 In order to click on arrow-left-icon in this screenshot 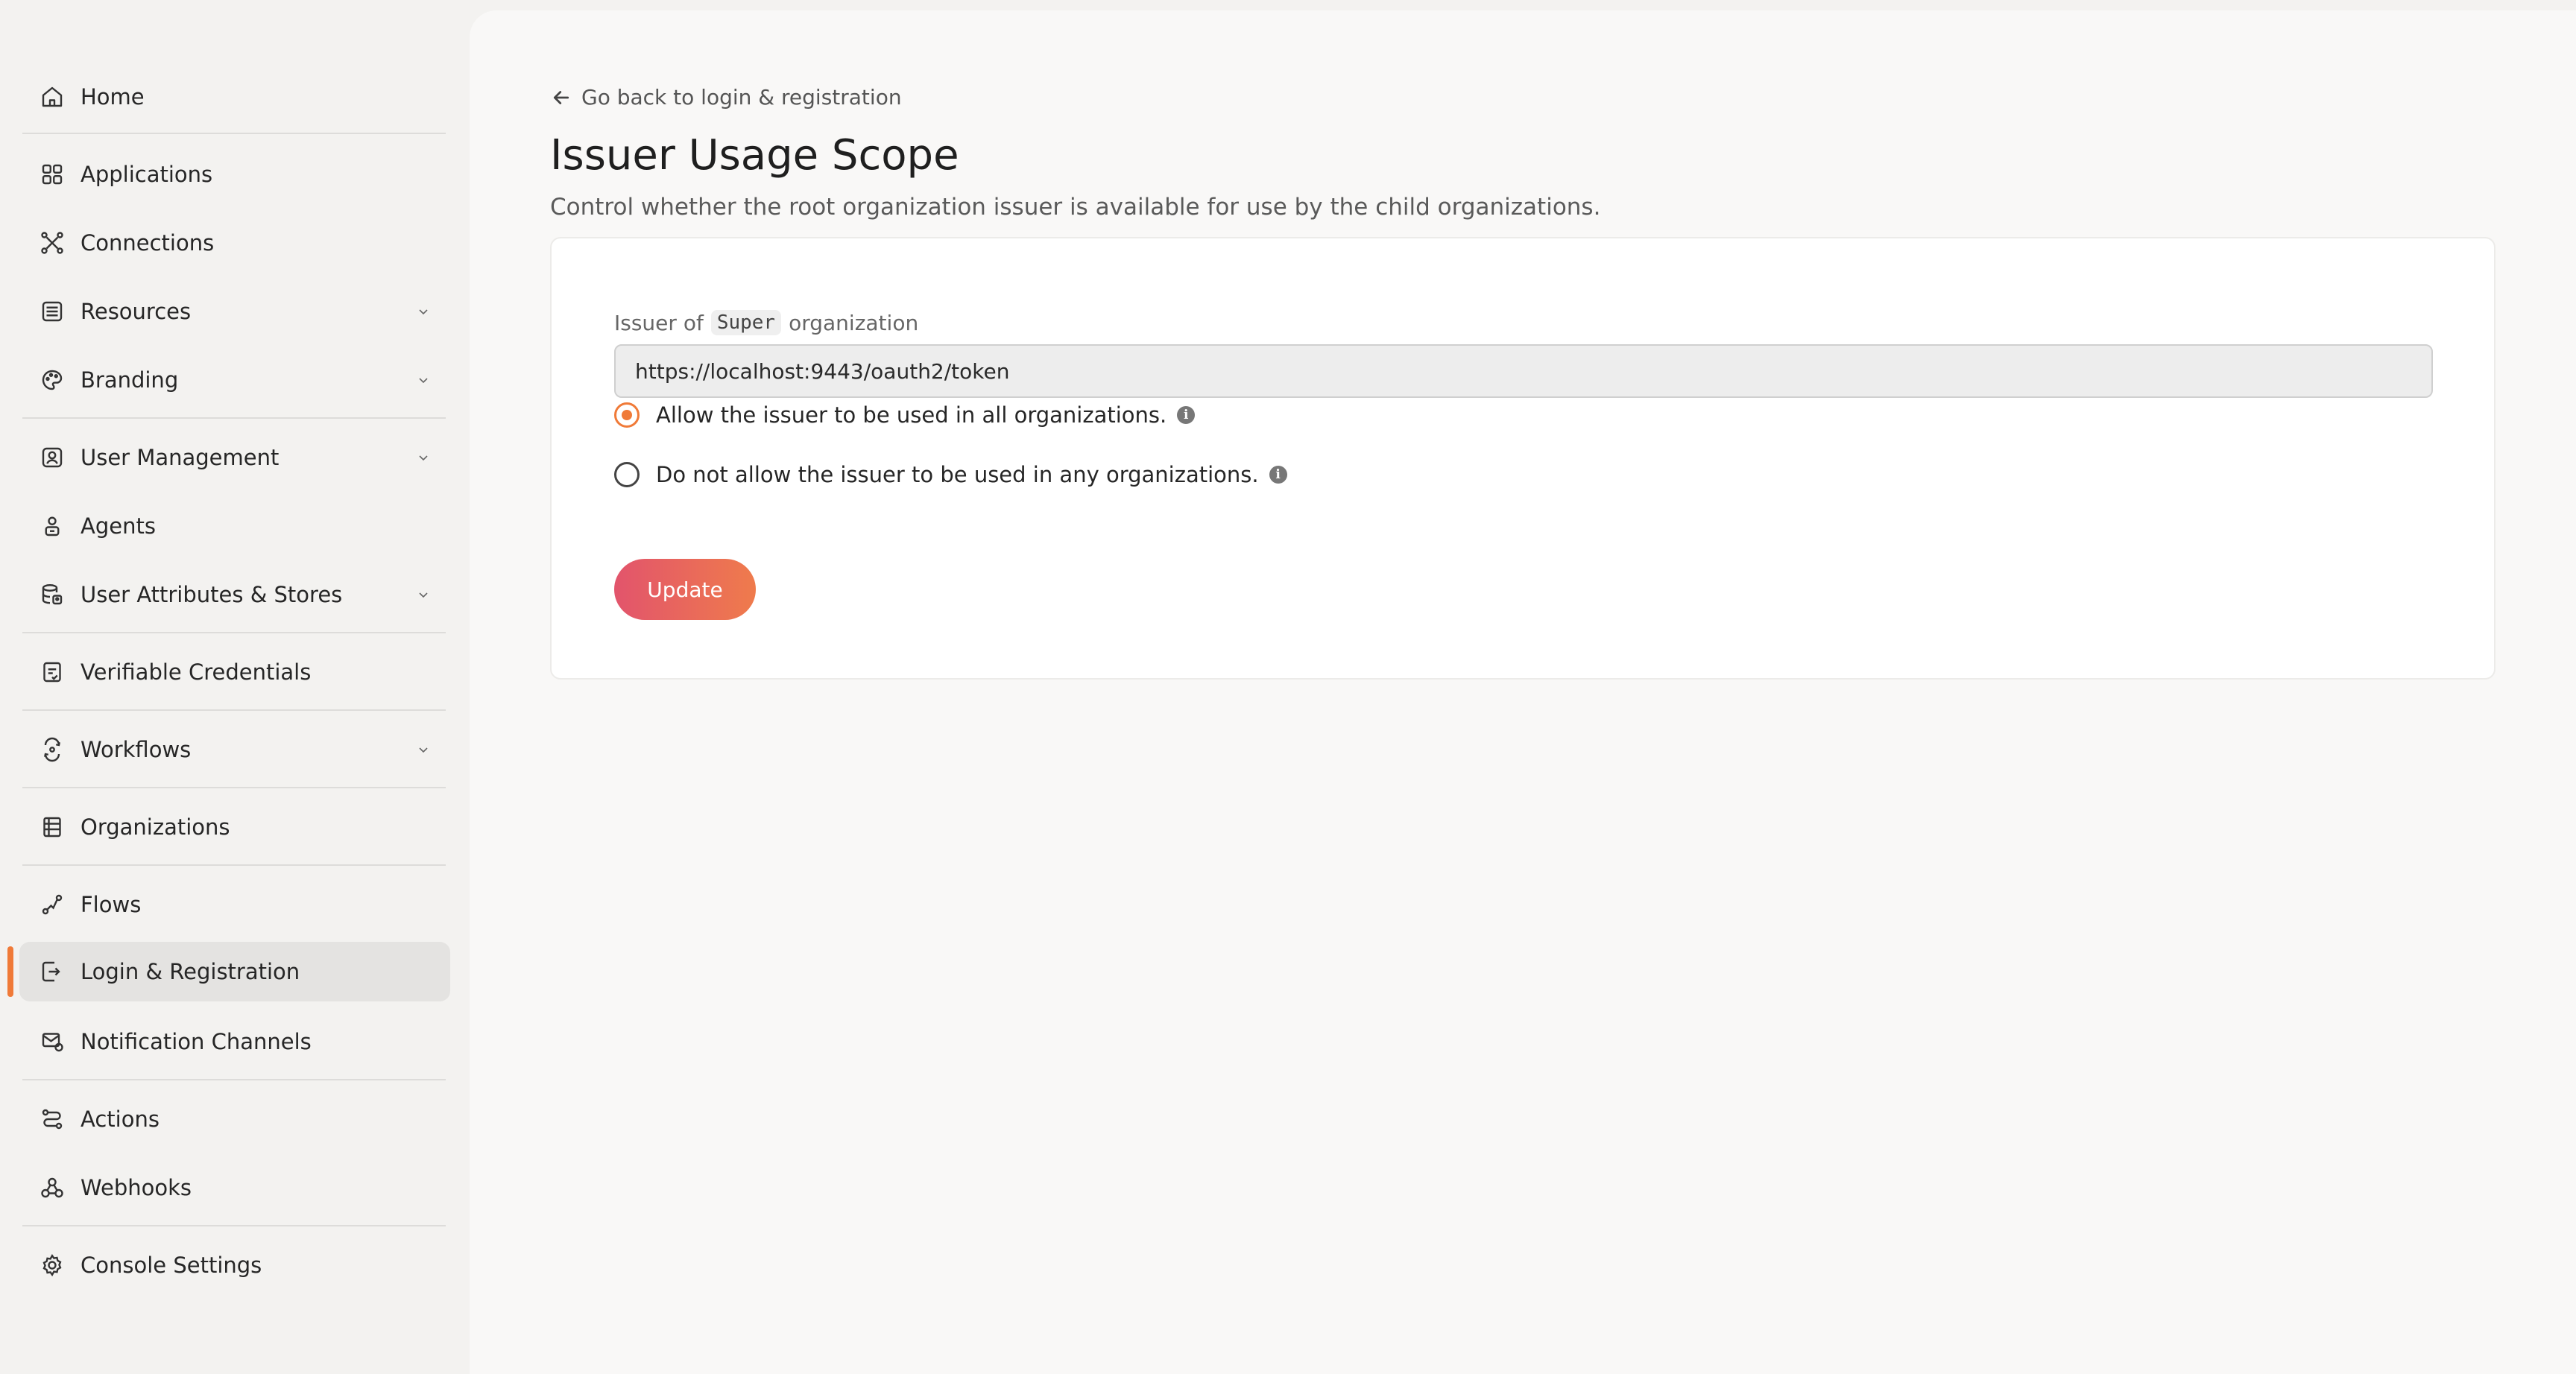, I will do `click(561, 97)`.